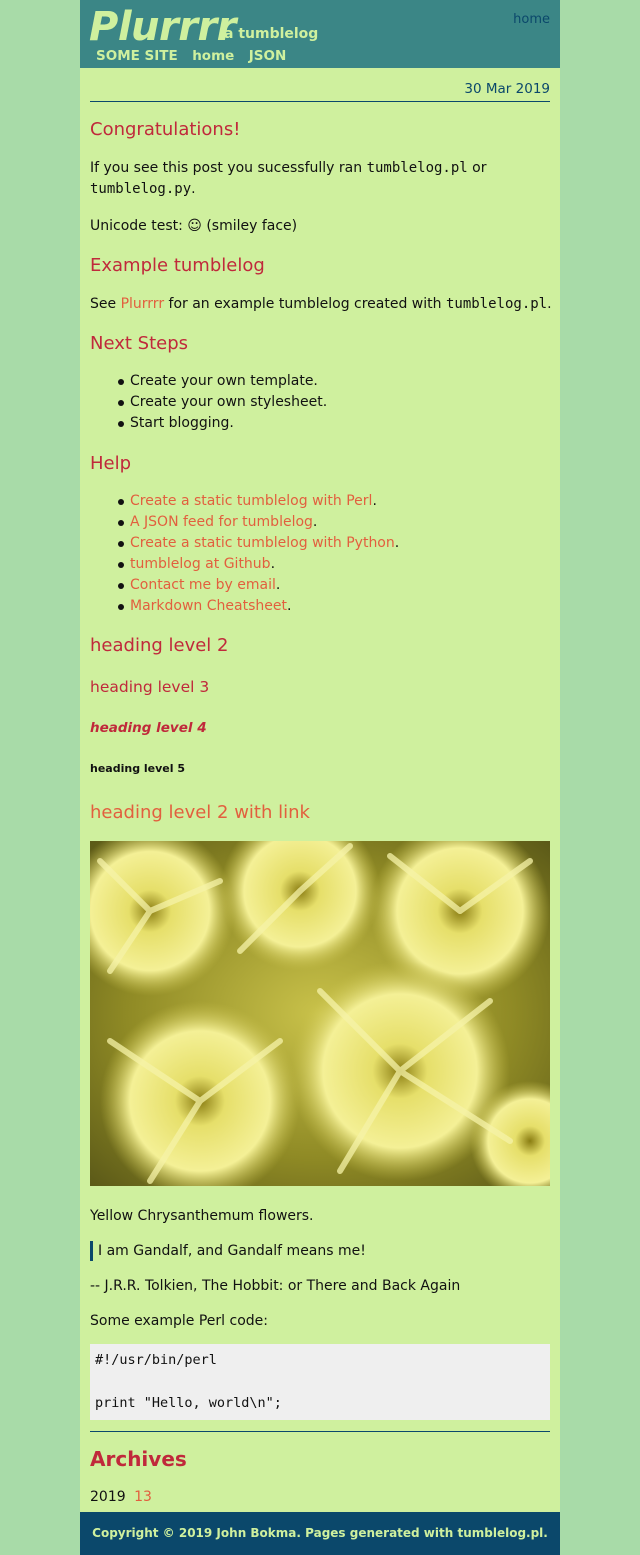  I want to click on help-link-python: Create a static tumblelog with Python, so click(262, 543).